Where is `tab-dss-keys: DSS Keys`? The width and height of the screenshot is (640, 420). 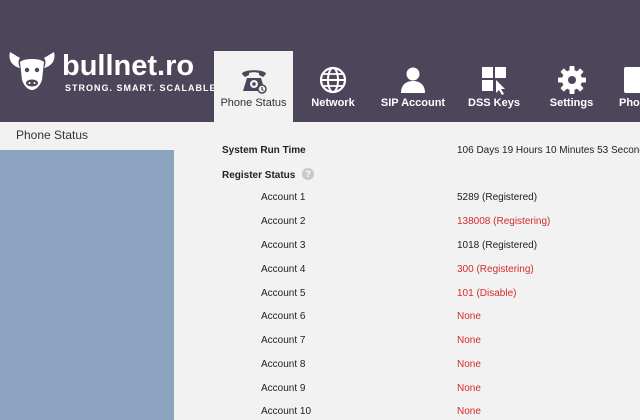
tab-dss-keys: DSS Keys is located at coordinates (494, 86).